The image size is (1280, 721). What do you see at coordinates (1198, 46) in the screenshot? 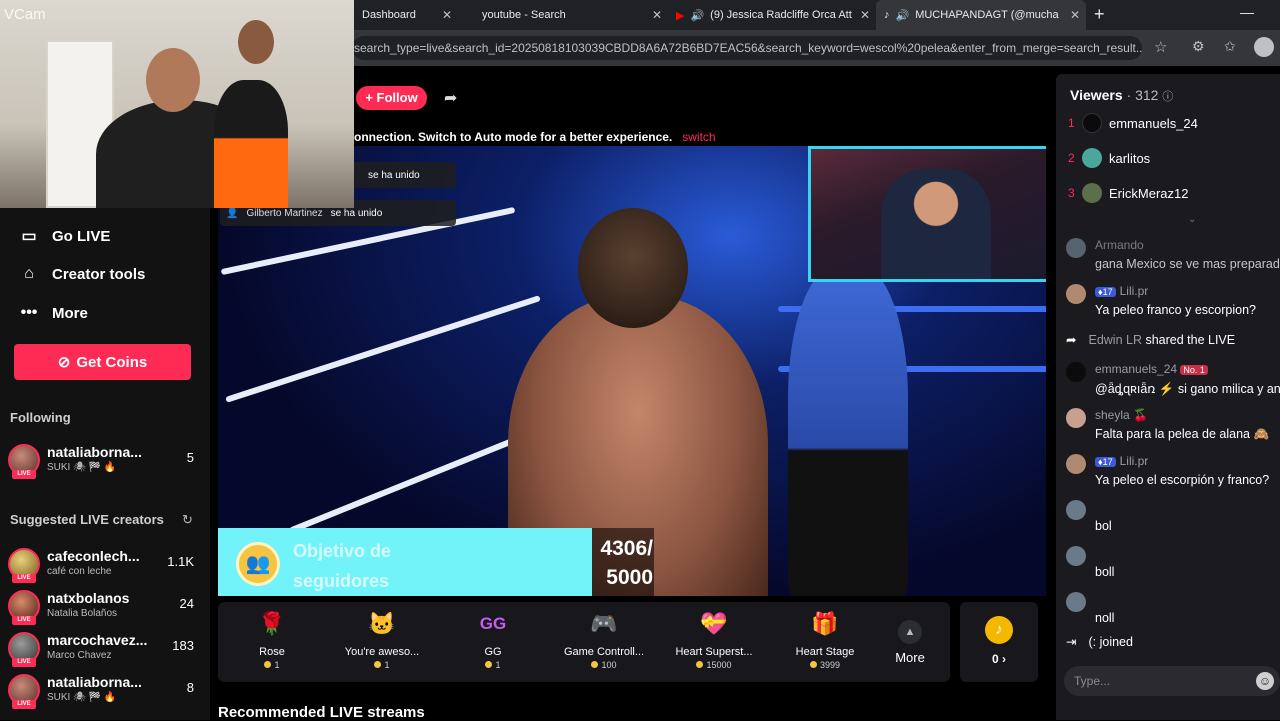
I see `extension-icon: ⚙` at bounding box center [1198, 46].